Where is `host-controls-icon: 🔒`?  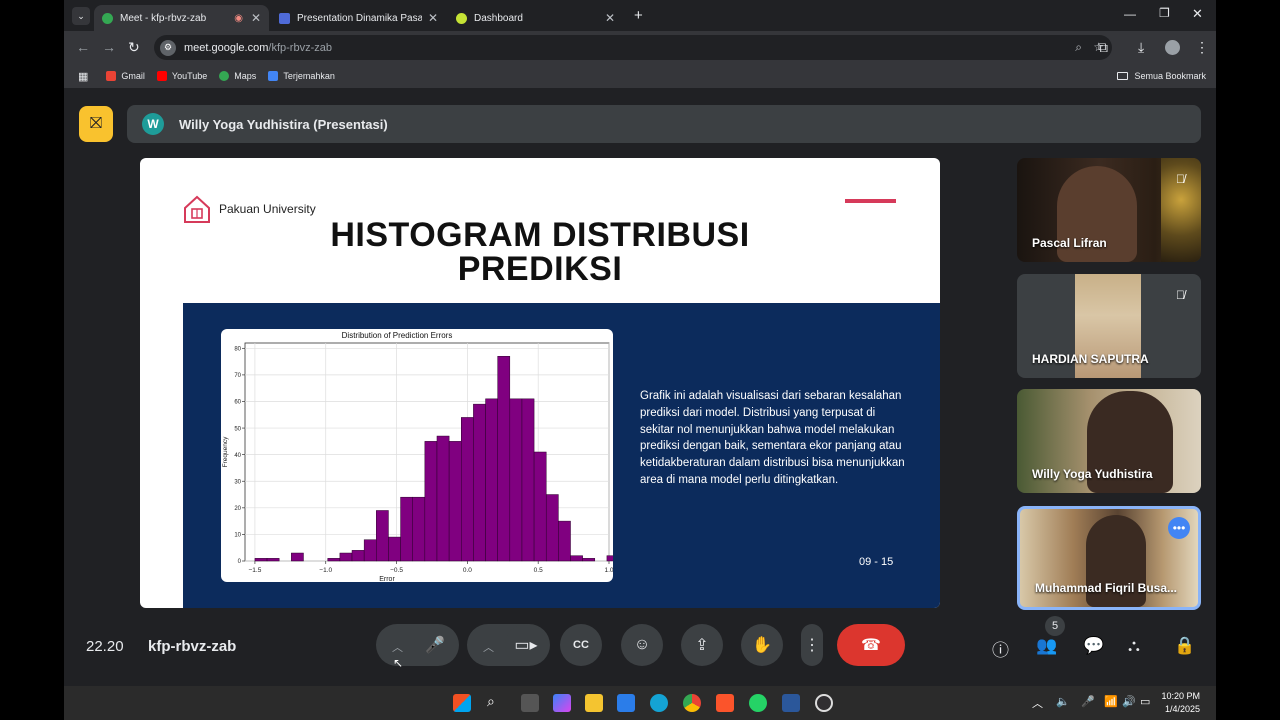 host-controls-icon: 🔒 is located at coordinates (1184, 646).